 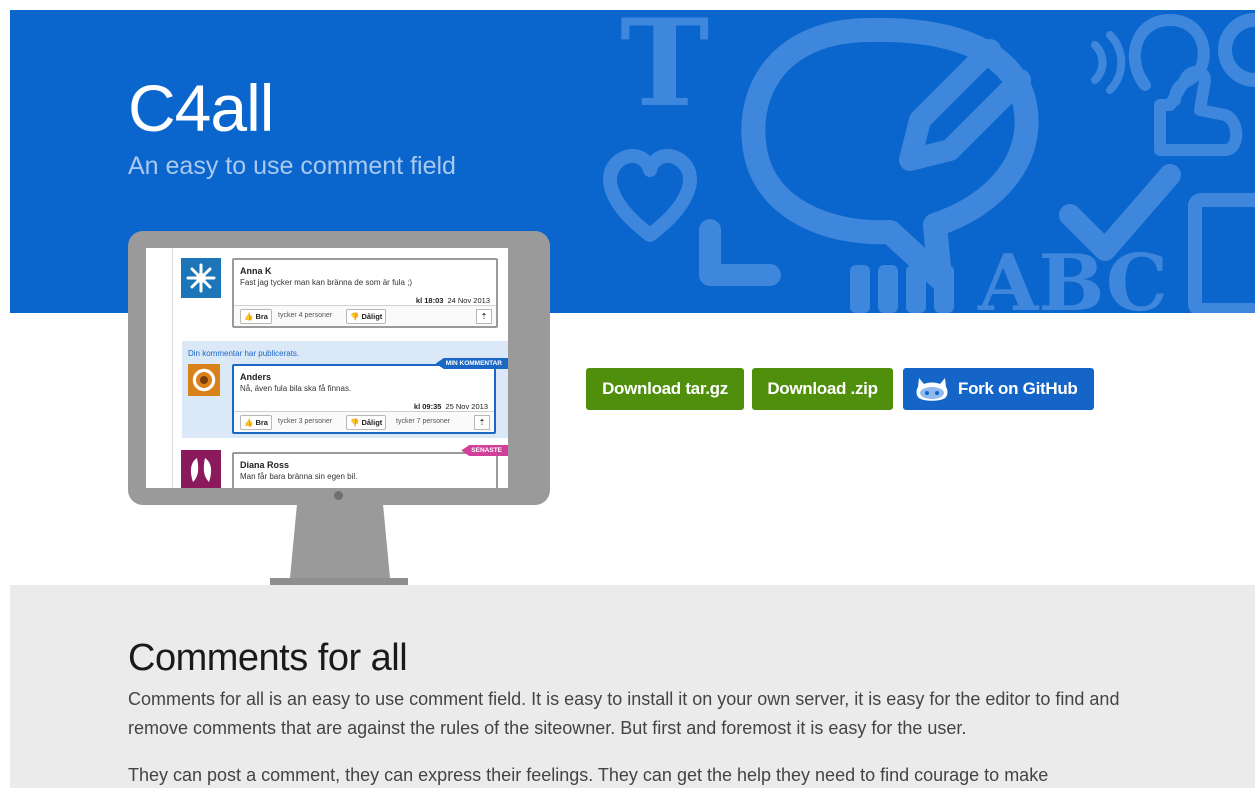 What do you see at coordinates (268, 658) in the screenshot?
I see `section-heading: Comments for all` at bounding box center [268, 658].